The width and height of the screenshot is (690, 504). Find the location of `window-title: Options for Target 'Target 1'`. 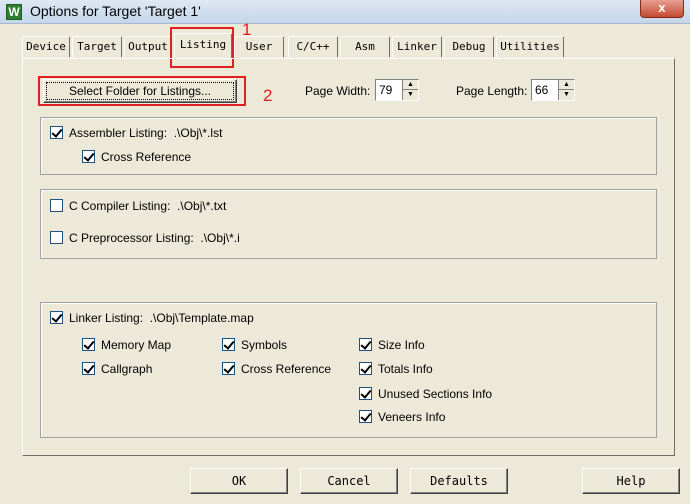

window-title: Options for Target 'Target 1' is located at coordinates (115, 11).